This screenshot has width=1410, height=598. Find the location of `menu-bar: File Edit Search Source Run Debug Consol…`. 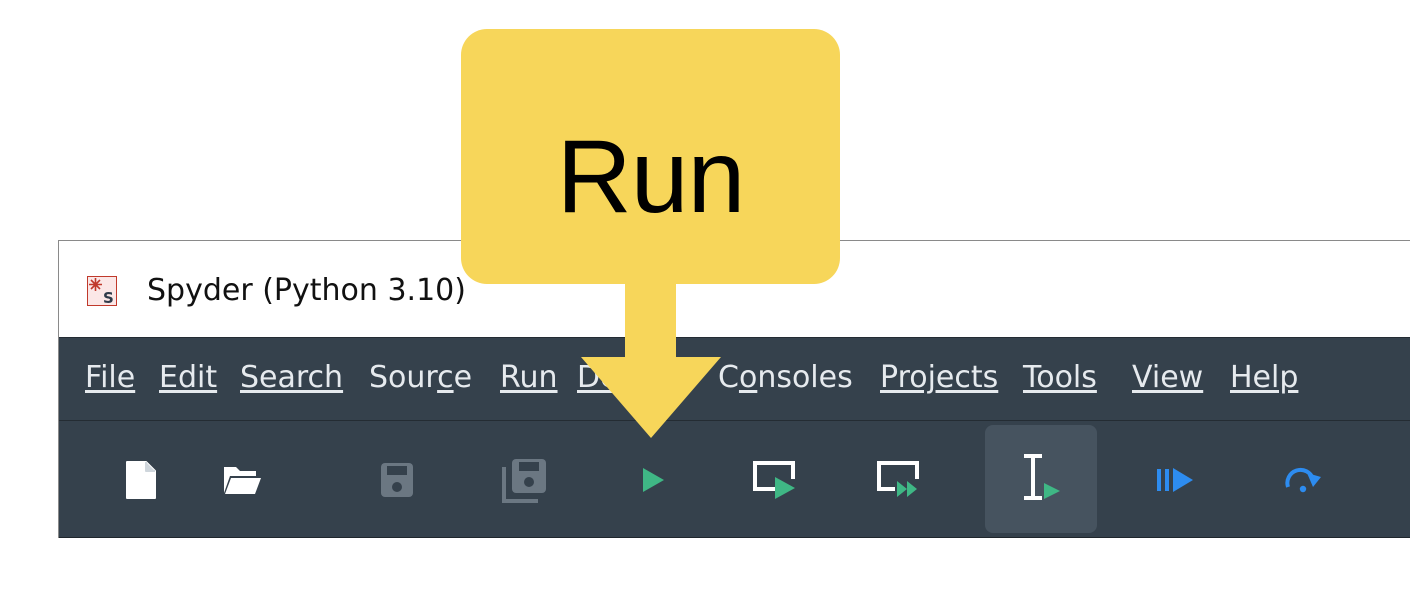

menu-bar: File Edit Search Source Run Debug Consol… is located at coordinates (734, 379).